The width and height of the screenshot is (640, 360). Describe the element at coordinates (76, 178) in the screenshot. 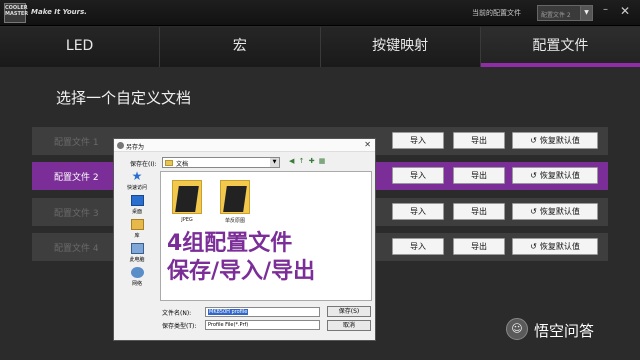

I see `profile-name: 配置文件 2` at that location.